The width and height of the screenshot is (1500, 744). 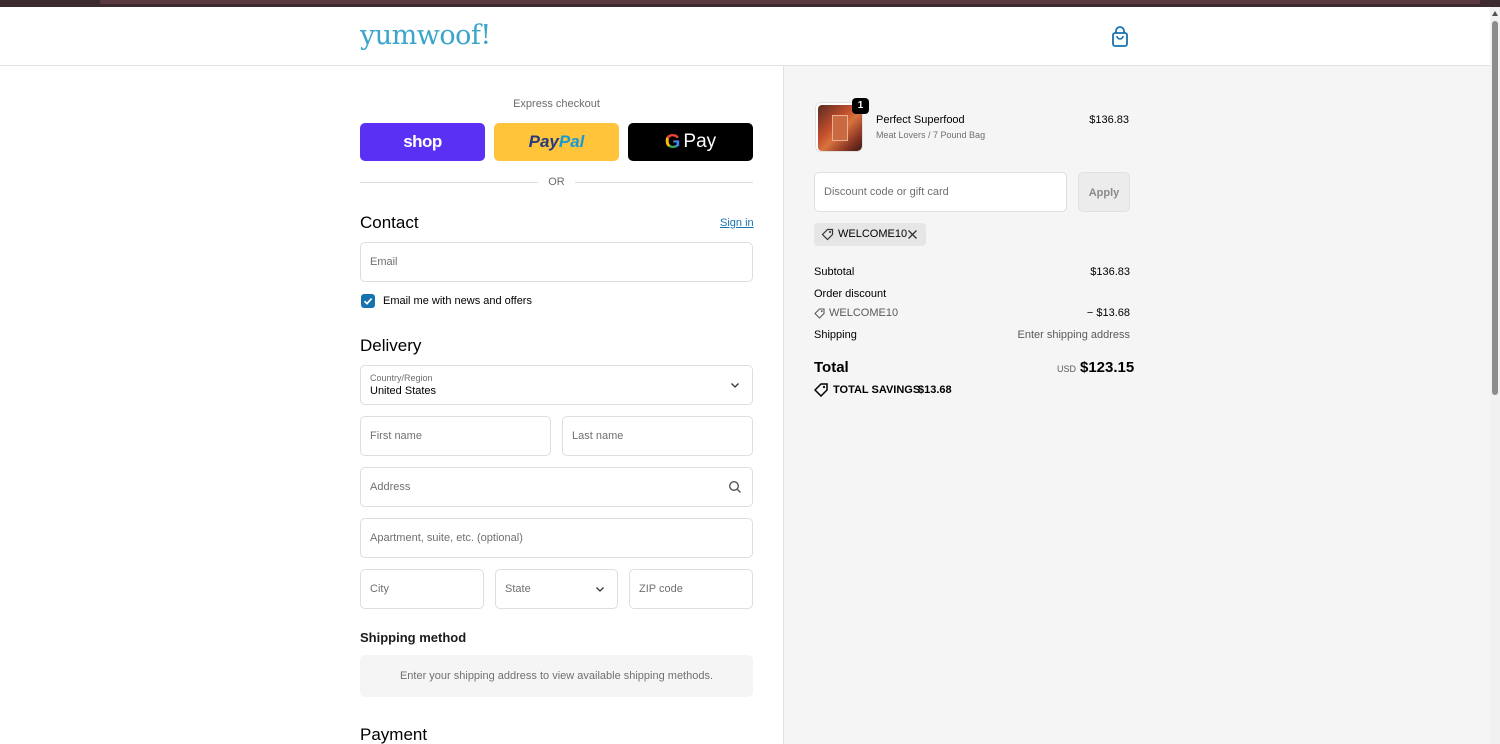 What do you see at coordinates (518, 589) in the screenshot?
I see `state-placeholder: State` at bounding box center [518, 589].